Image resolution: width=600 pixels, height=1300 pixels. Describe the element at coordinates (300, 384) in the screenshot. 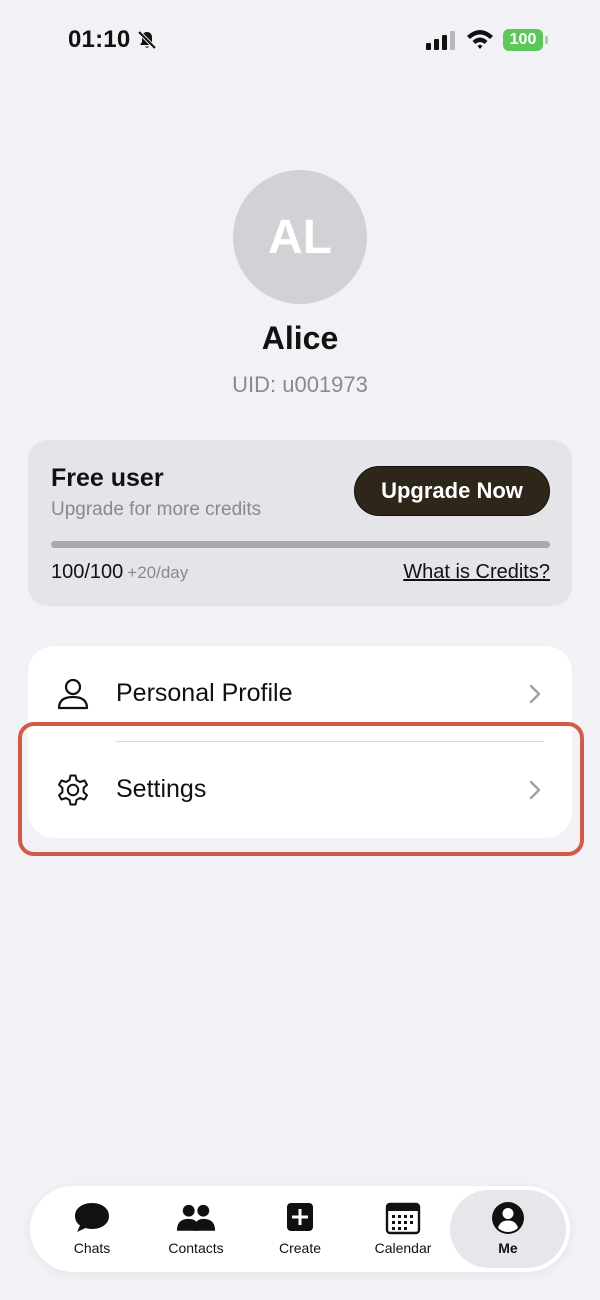

I see `user-uid: UID: u001973` at that location.